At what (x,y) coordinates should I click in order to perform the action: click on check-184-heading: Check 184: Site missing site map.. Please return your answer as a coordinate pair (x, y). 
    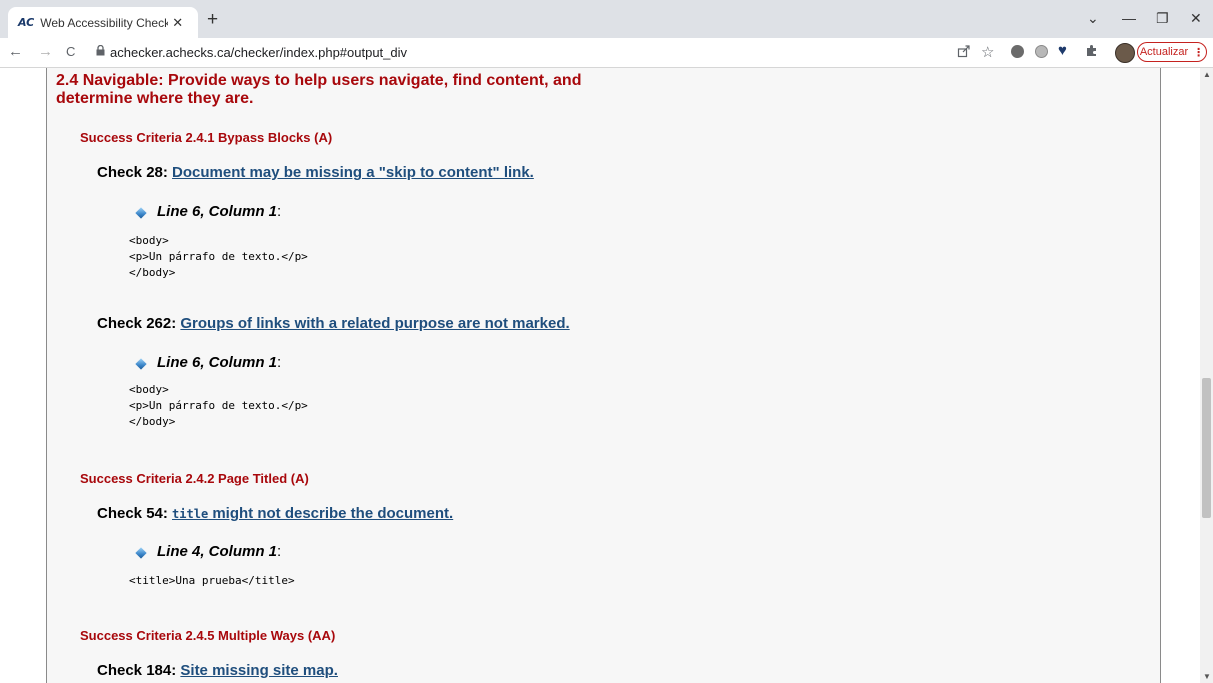
    Looking at the image, I should click on (217, 670).